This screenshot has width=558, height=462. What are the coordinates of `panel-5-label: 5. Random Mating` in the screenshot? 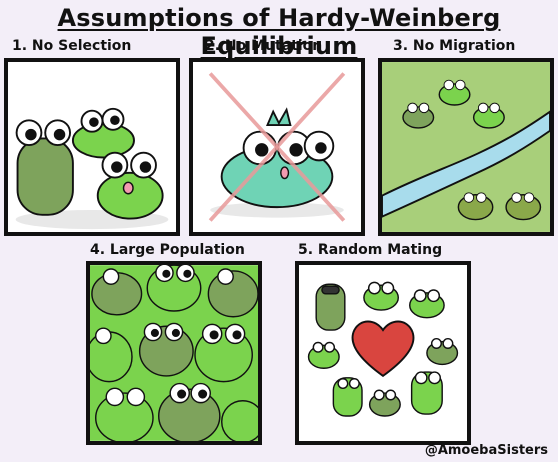 It's located at (370, 250).